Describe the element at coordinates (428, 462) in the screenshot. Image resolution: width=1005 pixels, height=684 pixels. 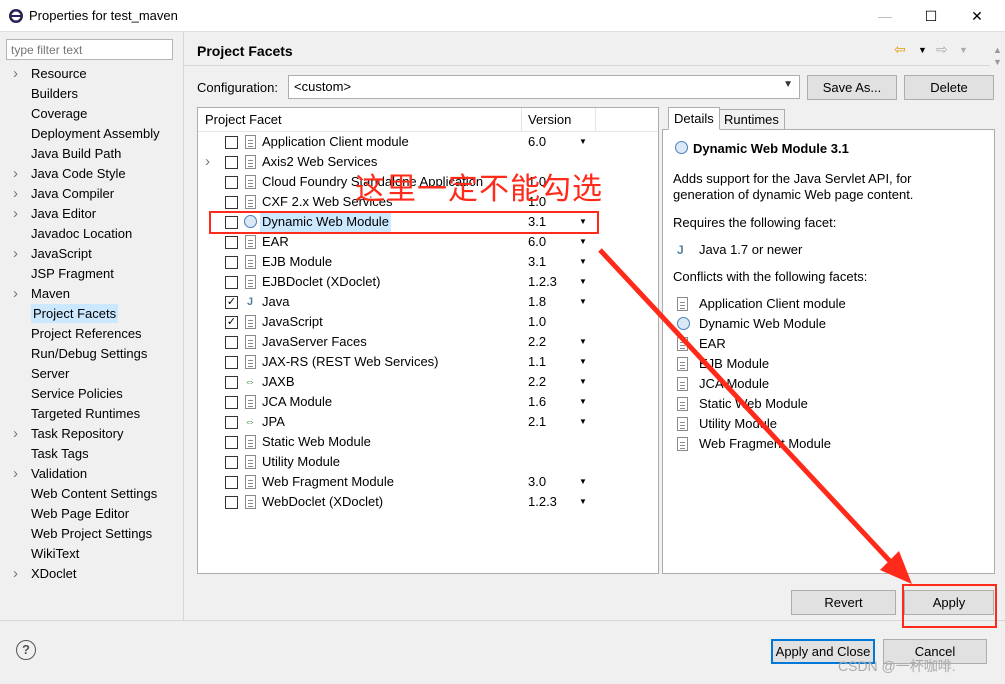
I see `facet-row: Utility Module` at that location.